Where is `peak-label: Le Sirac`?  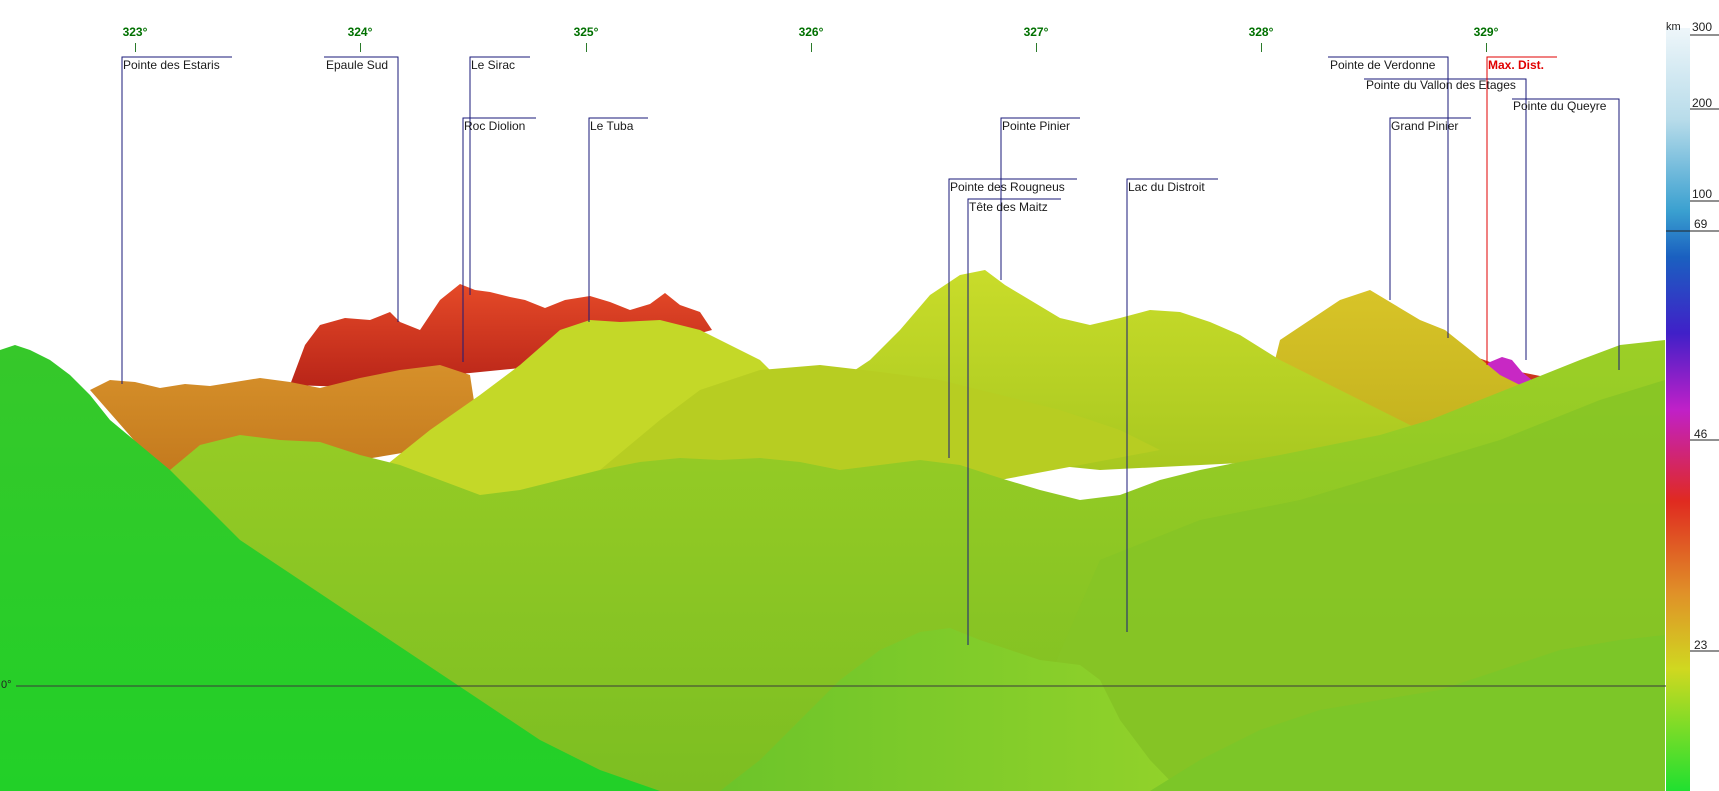 peak-label: Le Sirac is located at coordinates (493, 65).